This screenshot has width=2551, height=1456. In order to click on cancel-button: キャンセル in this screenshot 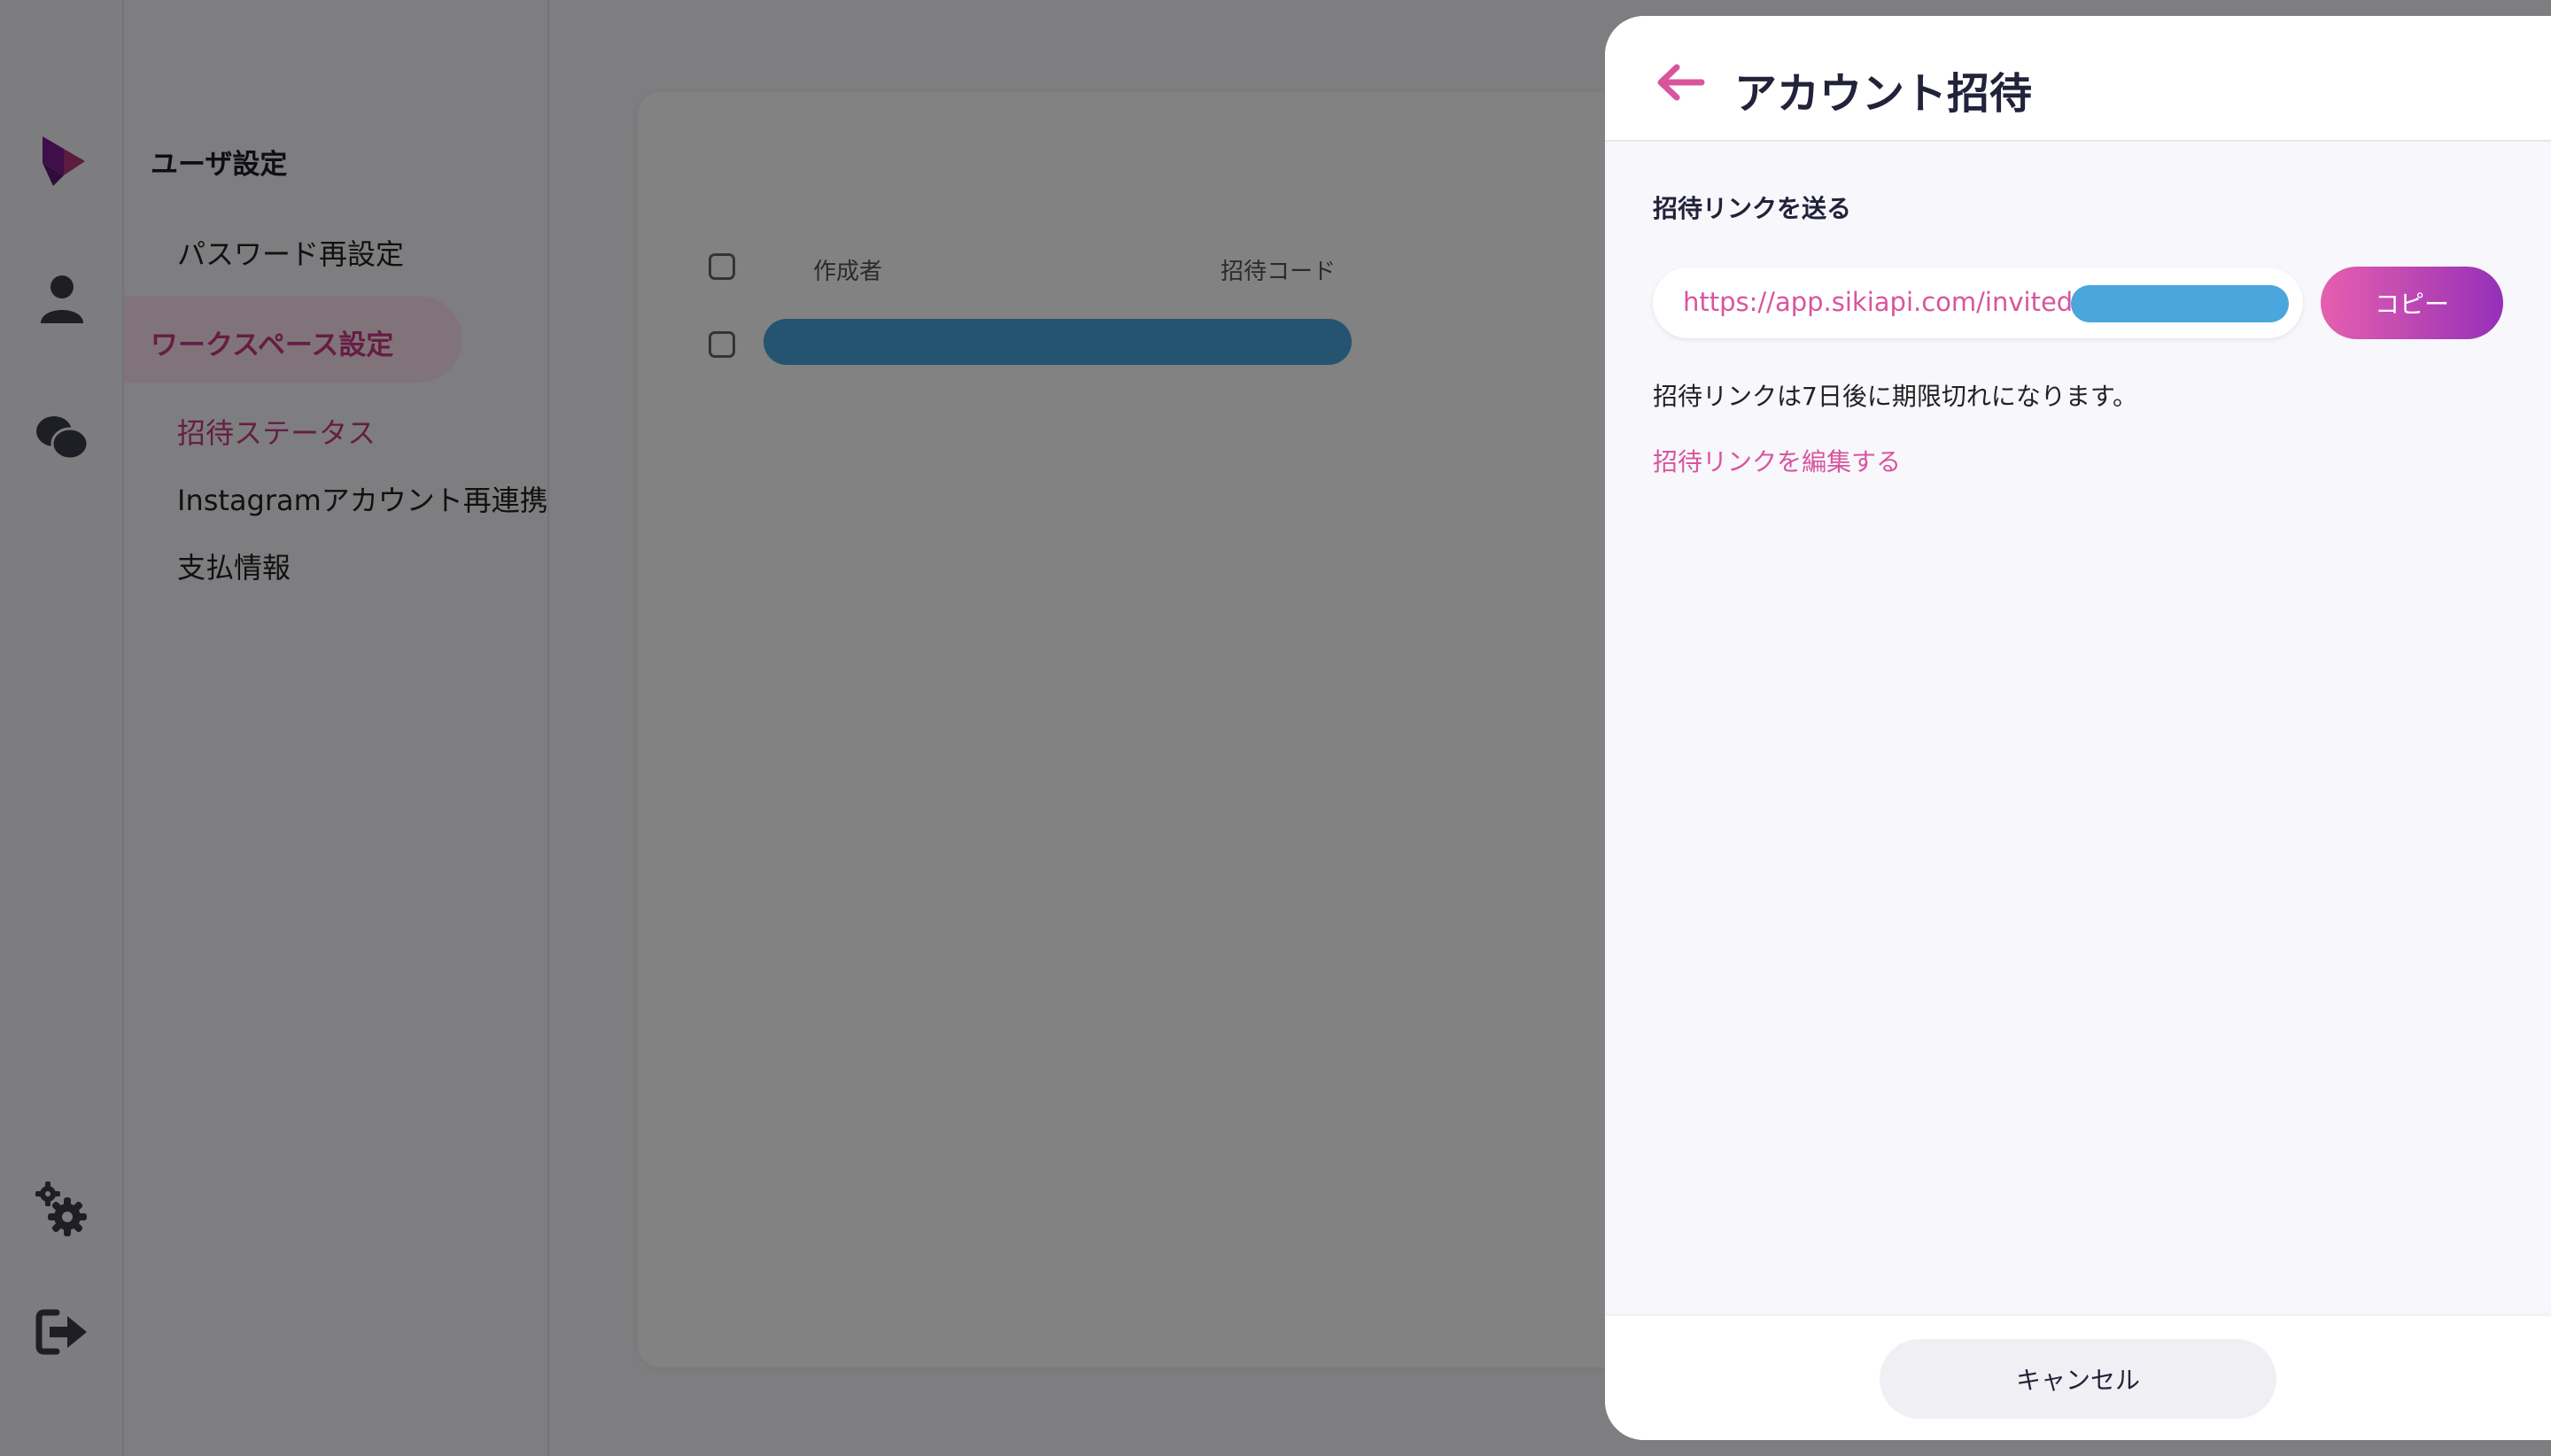, I will do `click(2078, 1379)`.